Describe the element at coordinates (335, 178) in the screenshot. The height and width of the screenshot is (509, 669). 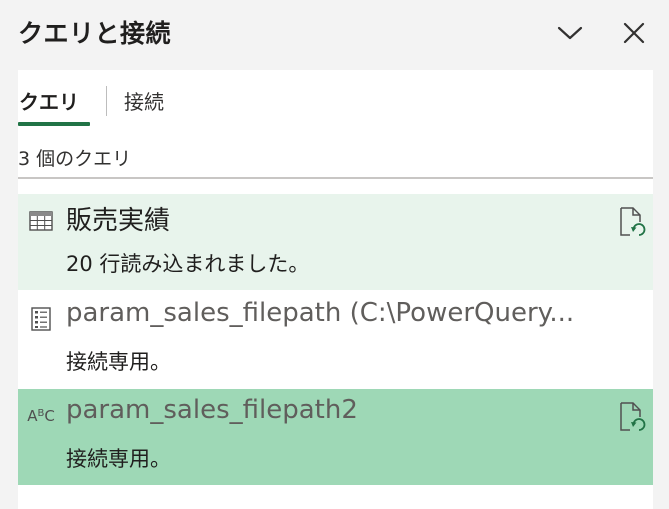
I see `divider` at that location.